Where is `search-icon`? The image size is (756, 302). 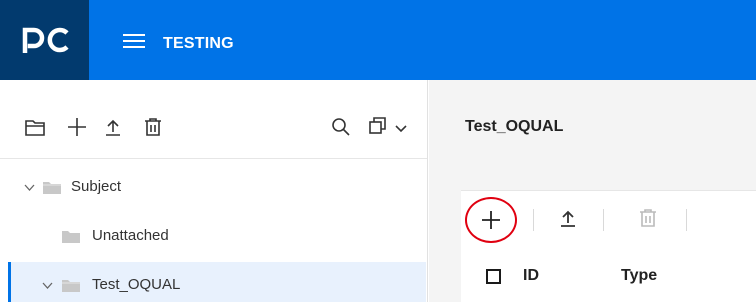 search-icon is located at coordinates (341, 129).